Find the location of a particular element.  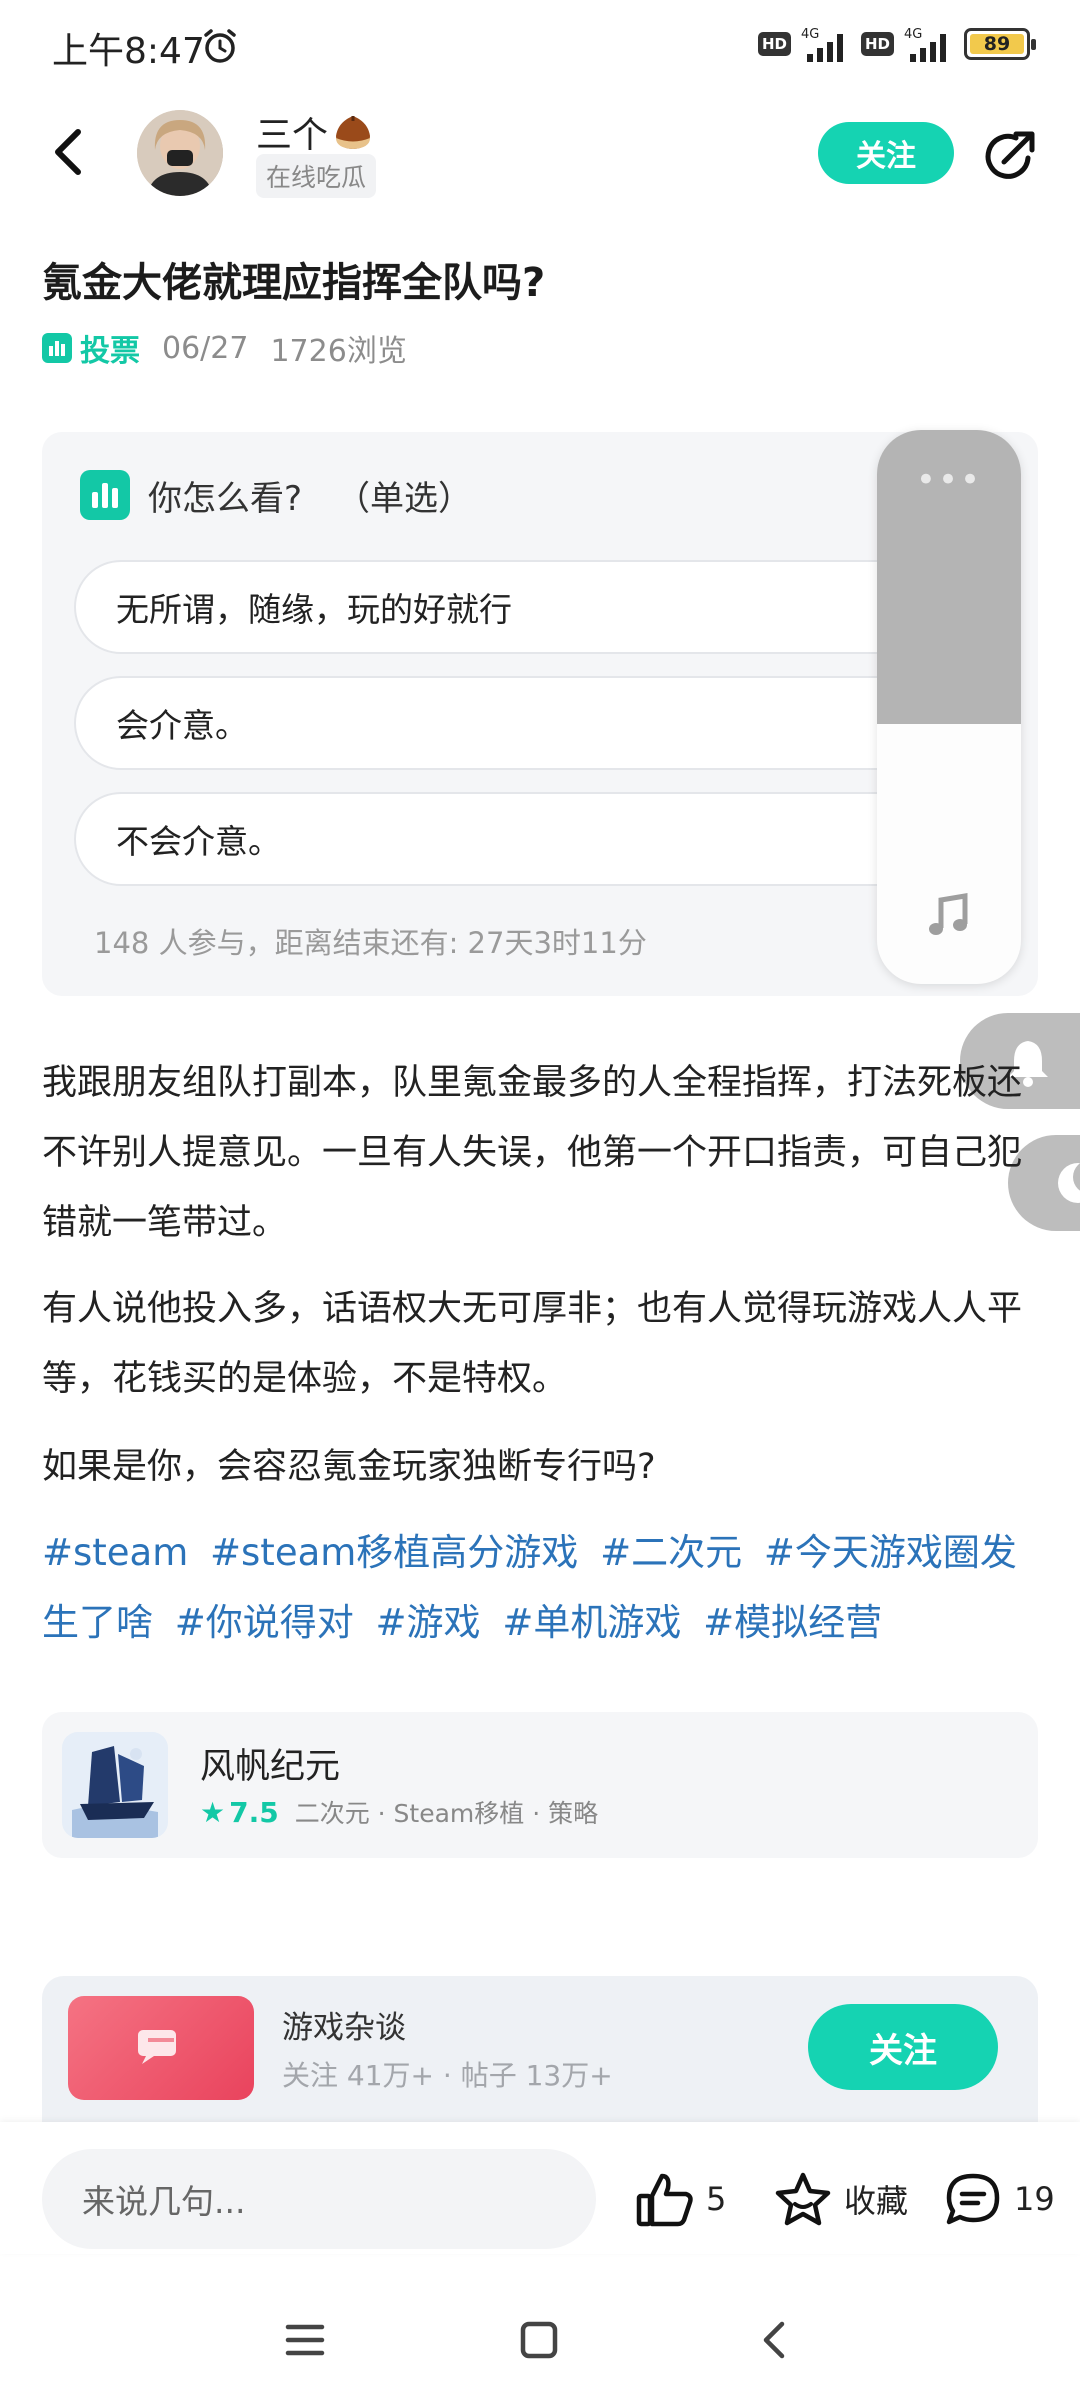

game-card: 风帆纪元 ★ 7.5 二次元 · Steam移植 · 策略 is located at coordinates (540, 1785).